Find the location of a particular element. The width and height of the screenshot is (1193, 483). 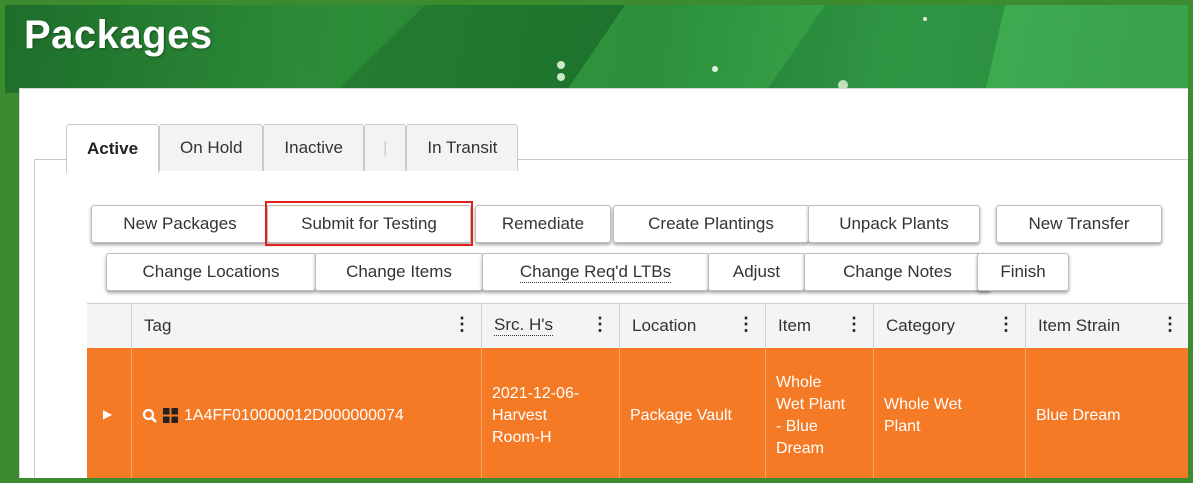

new-transfer-button: New Transfer is located at coordinates (1079, 224).